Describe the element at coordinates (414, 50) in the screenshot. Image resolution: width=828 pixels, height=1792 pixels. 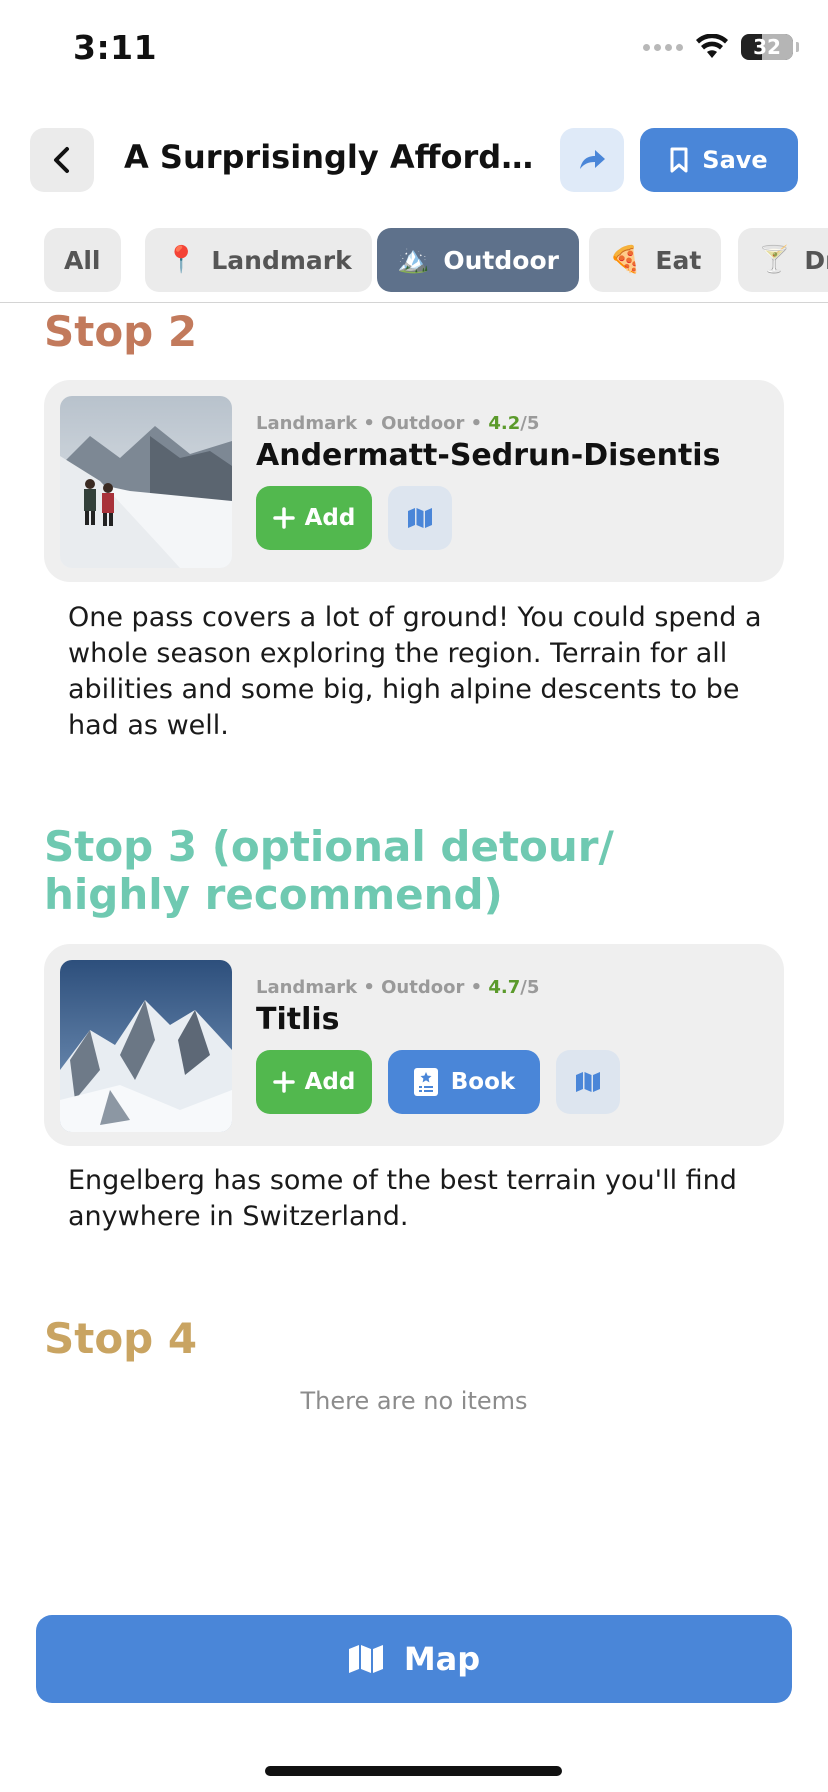
I see `status-bar: 3:11 32` at that location.